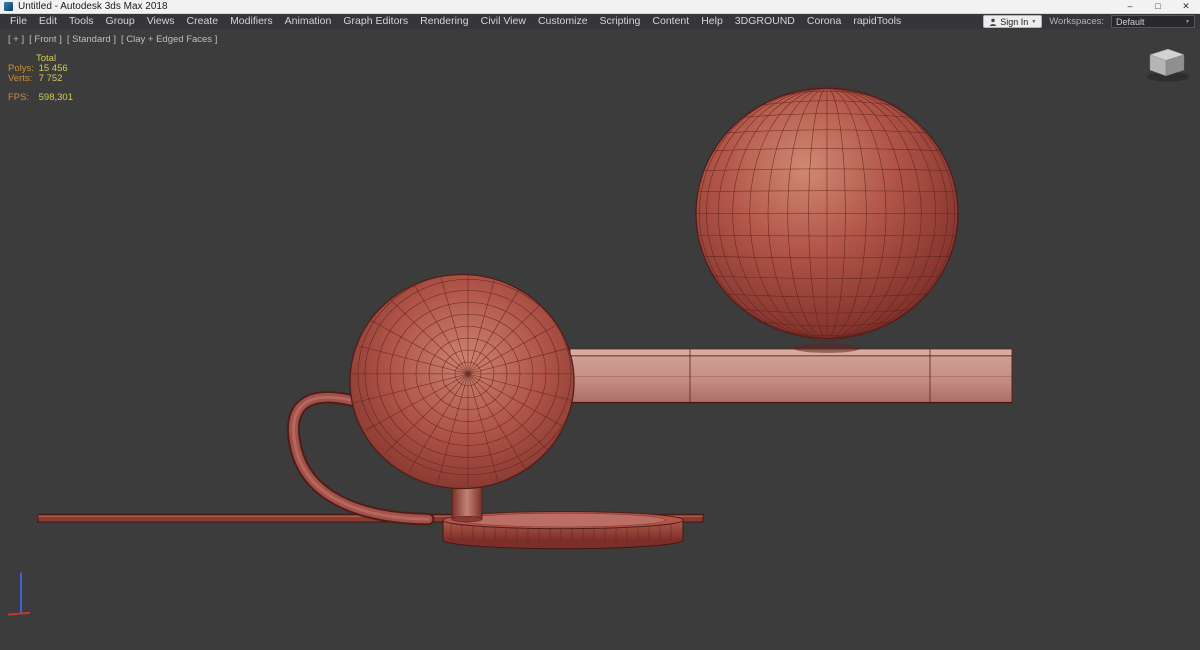  I want to click on model-bar, so click(791, 376).